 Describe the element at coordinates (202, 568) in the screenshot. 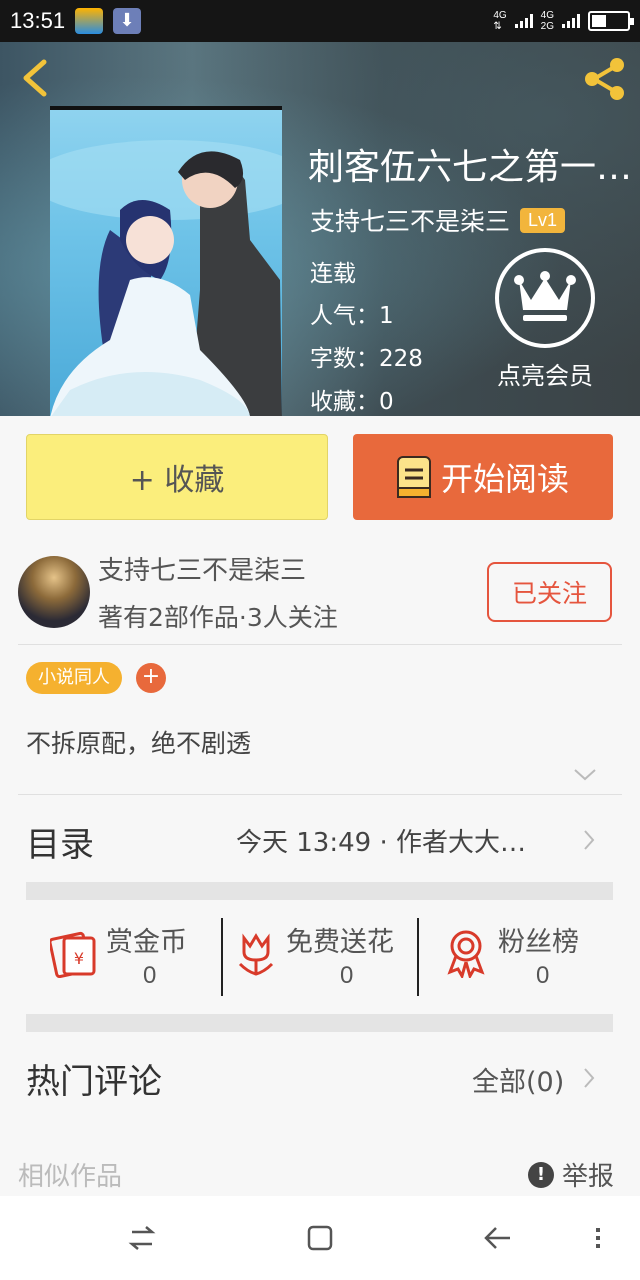

I see `author-card-name: 支持七三不是柒三` at that location.